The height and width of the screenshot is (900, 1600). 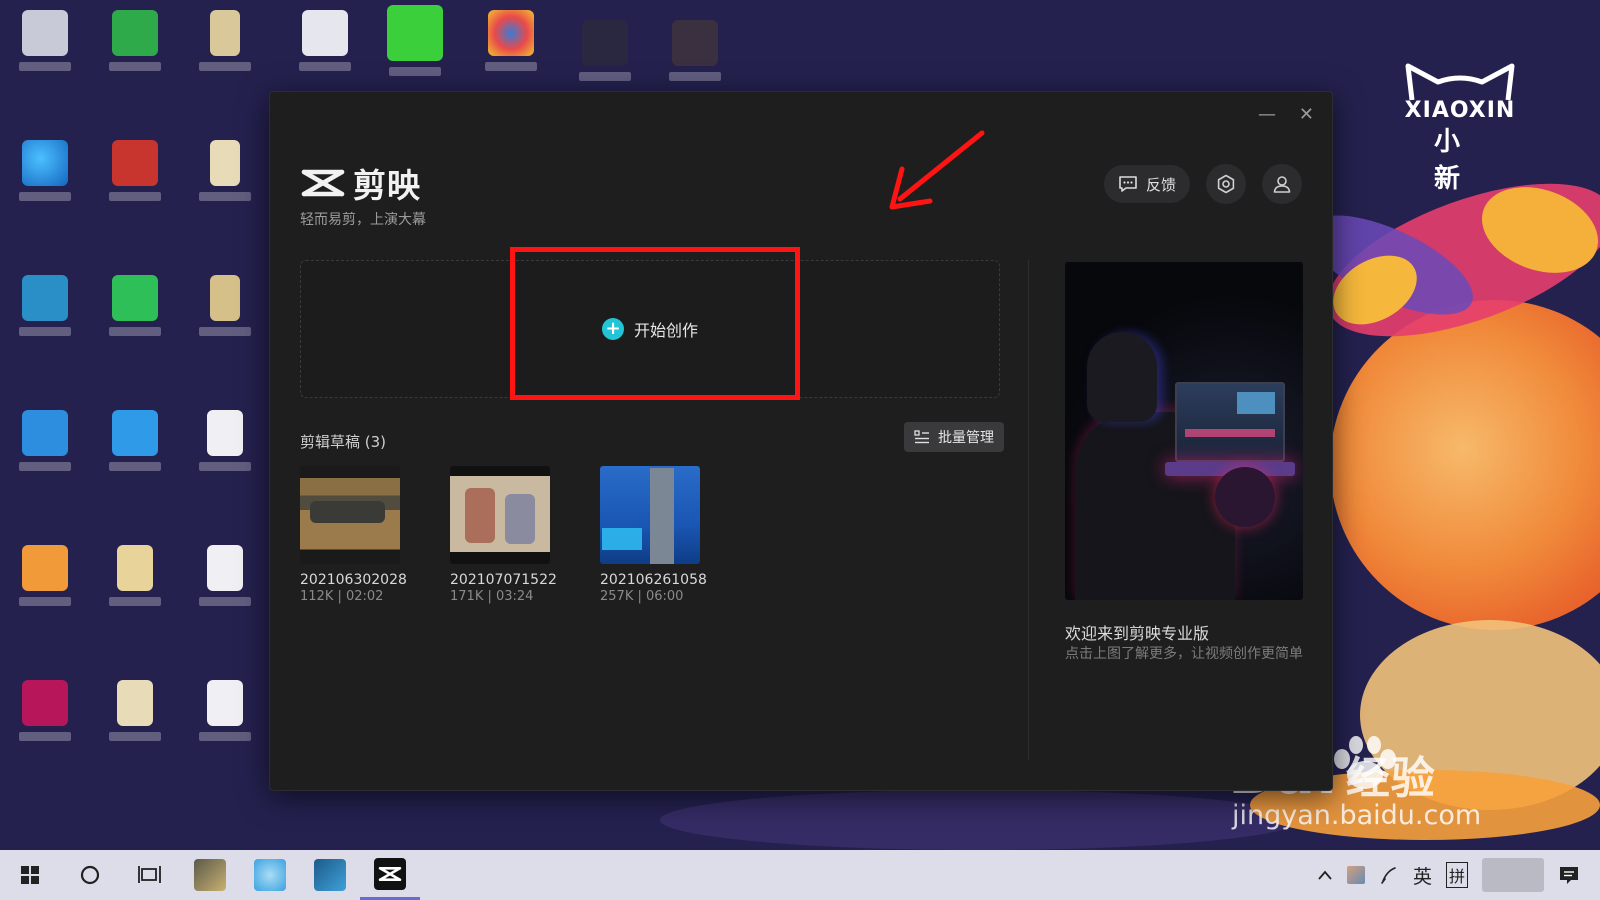 I want to click on wallpaper-sun, so click(x=1465, y=465).